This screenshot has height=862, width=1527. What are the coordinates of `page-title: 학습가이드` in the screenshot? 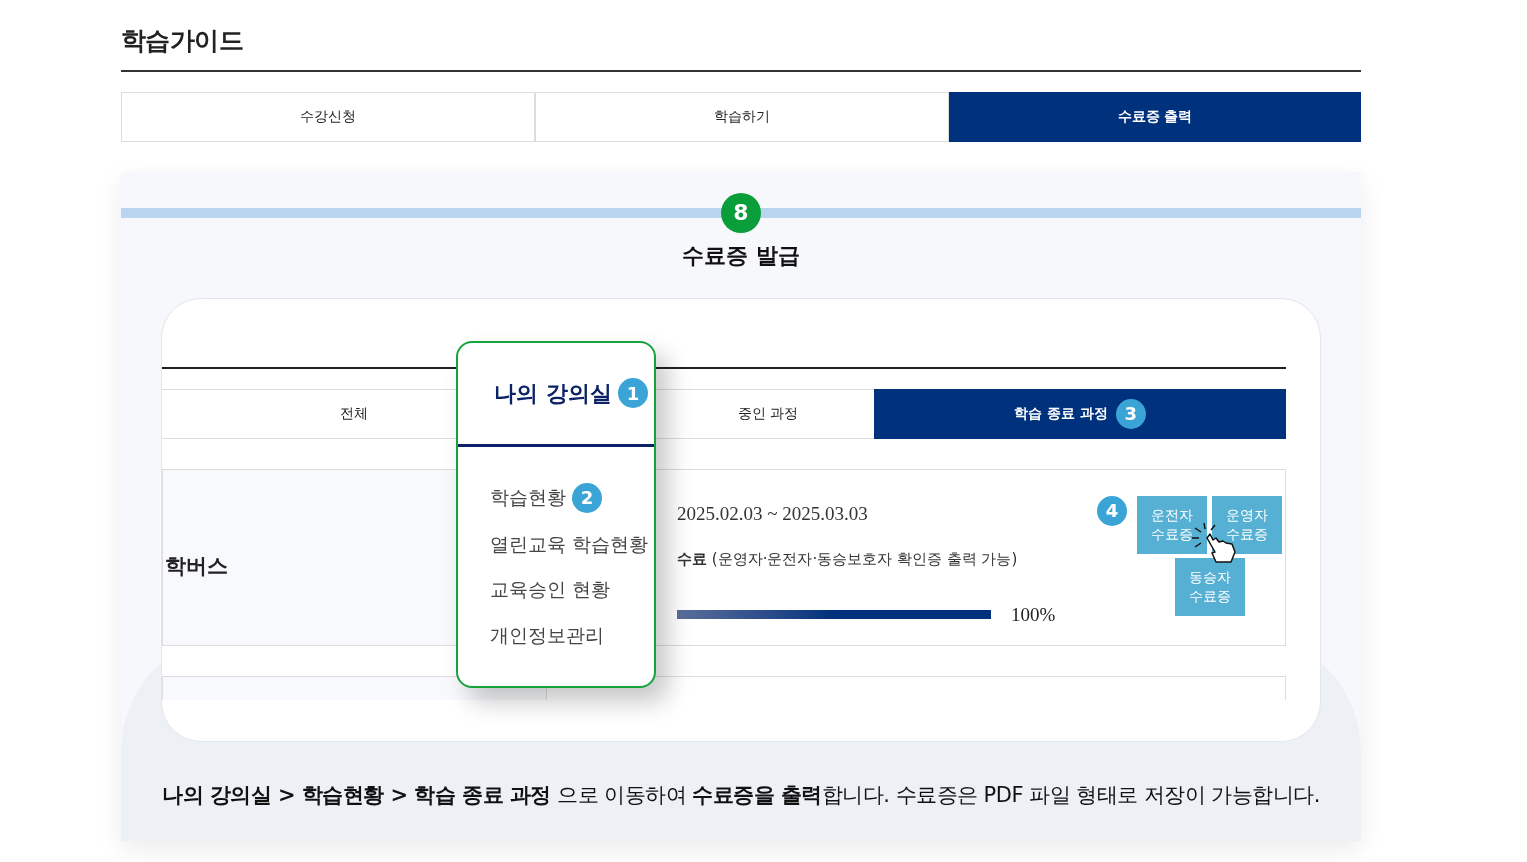 It's located at (182, 41).